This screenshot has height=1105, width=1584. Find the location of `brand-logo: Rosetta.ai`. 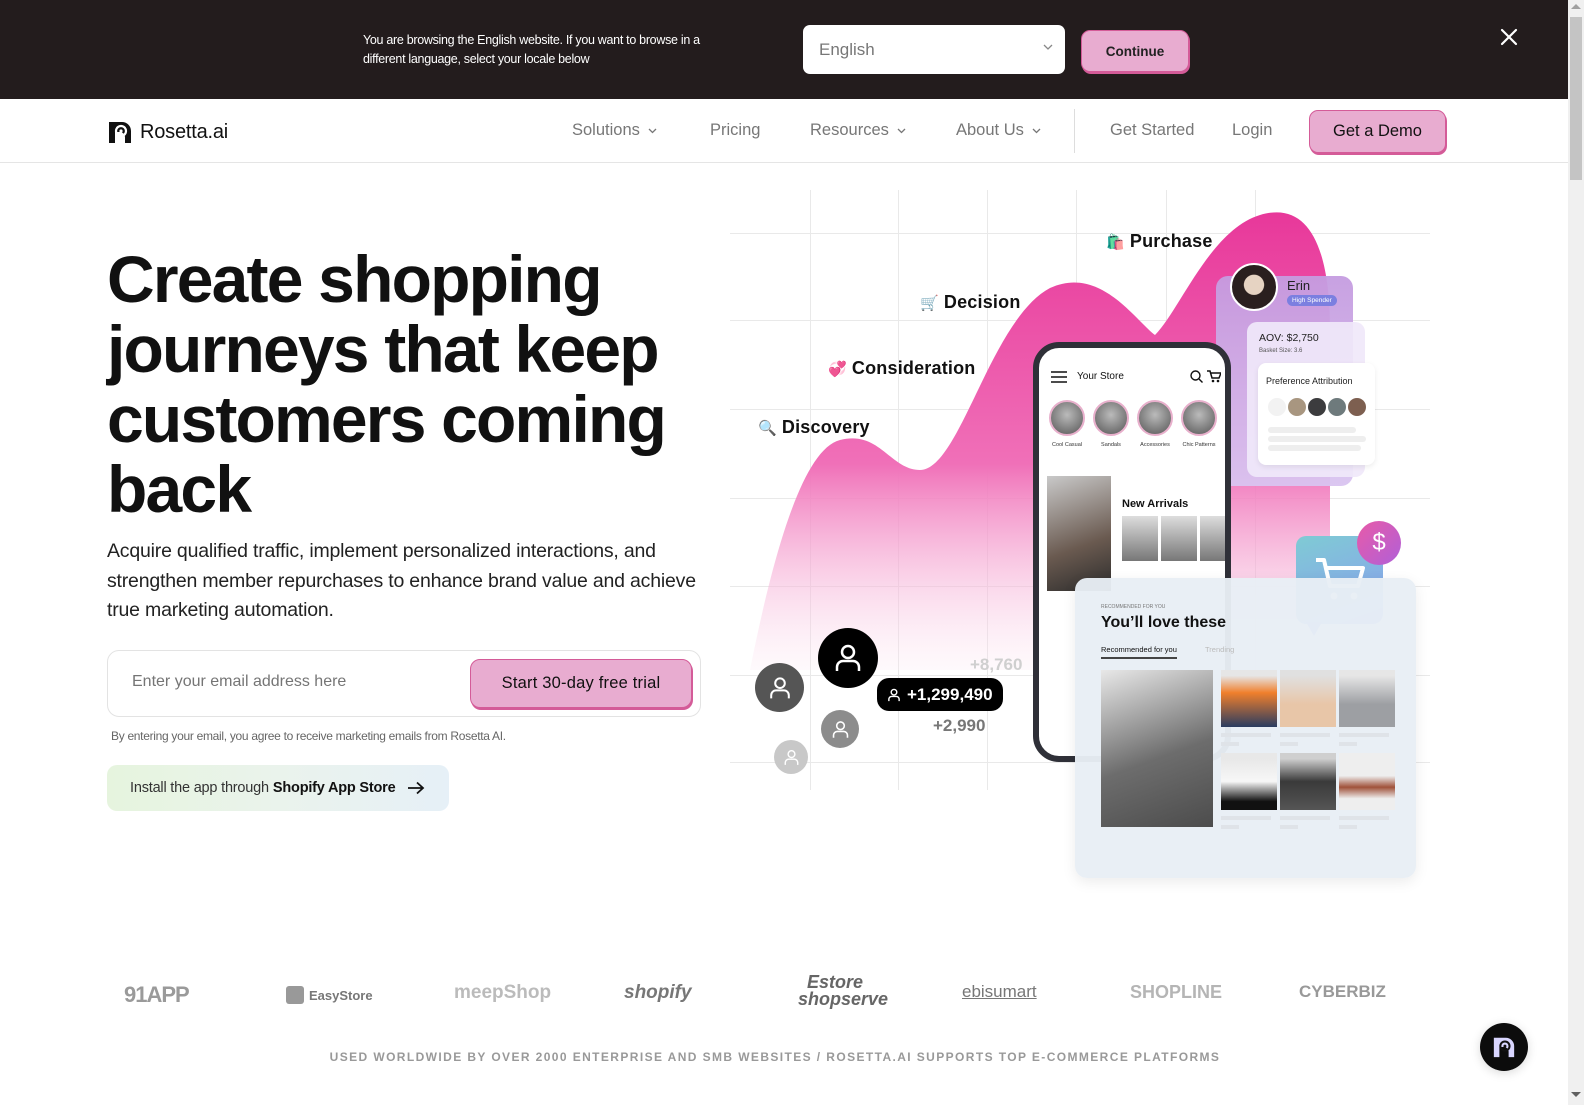

brand-logo: Rosetta.ai is located at coordinates (167, 132).